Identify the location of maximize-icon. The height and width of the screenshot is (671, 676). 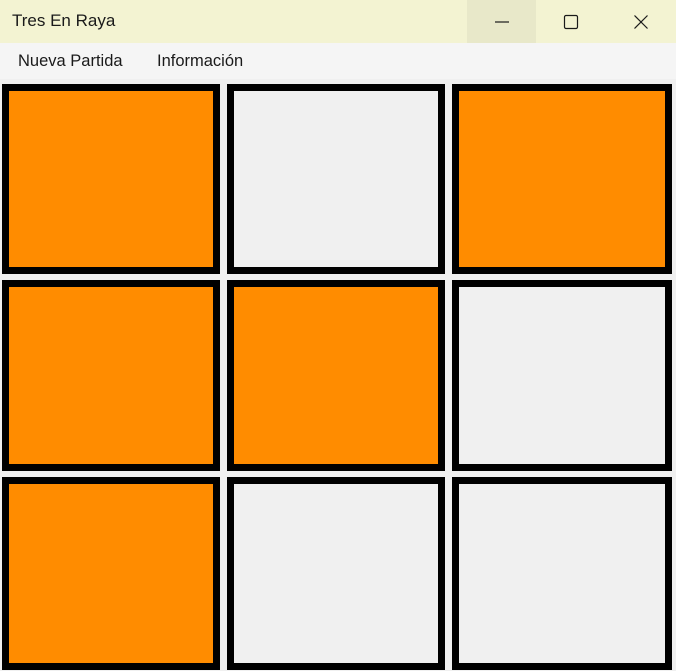
(570, 21).